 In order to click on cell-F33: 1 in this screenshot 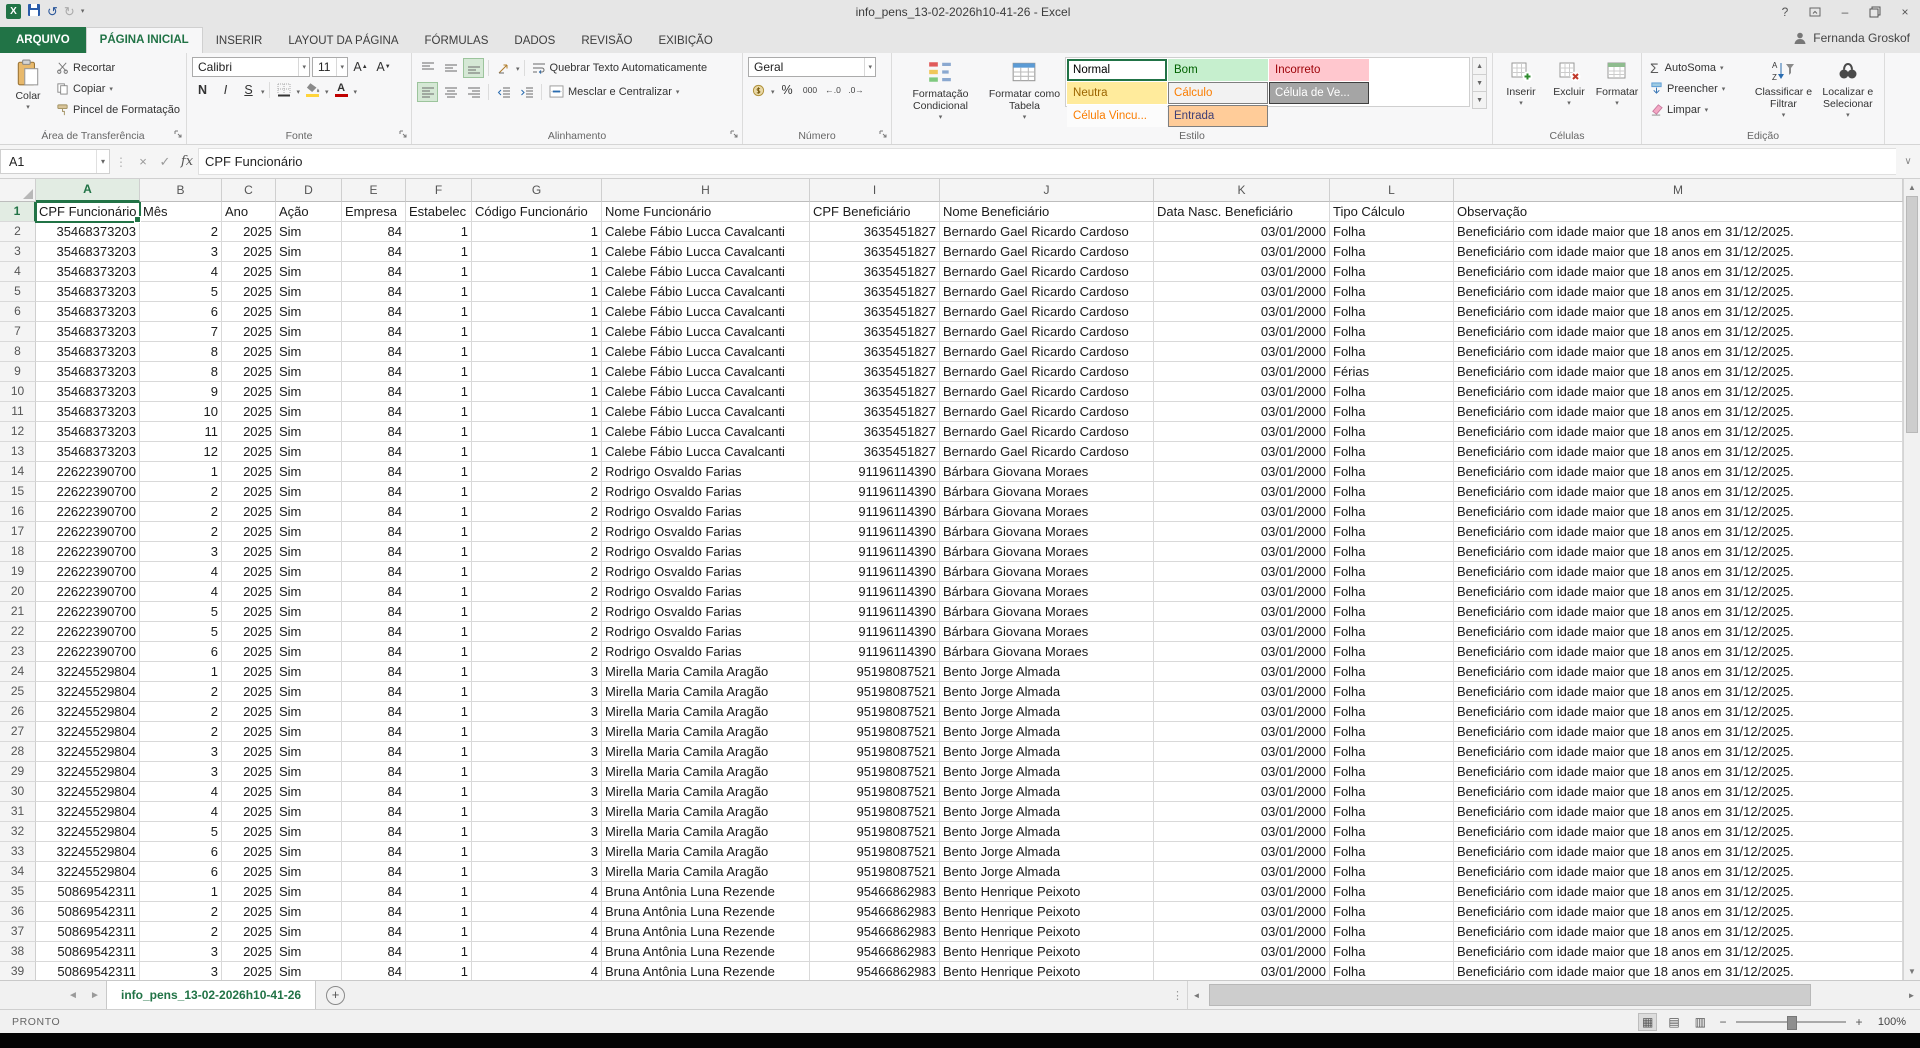, I will do `click(439, 852)`.